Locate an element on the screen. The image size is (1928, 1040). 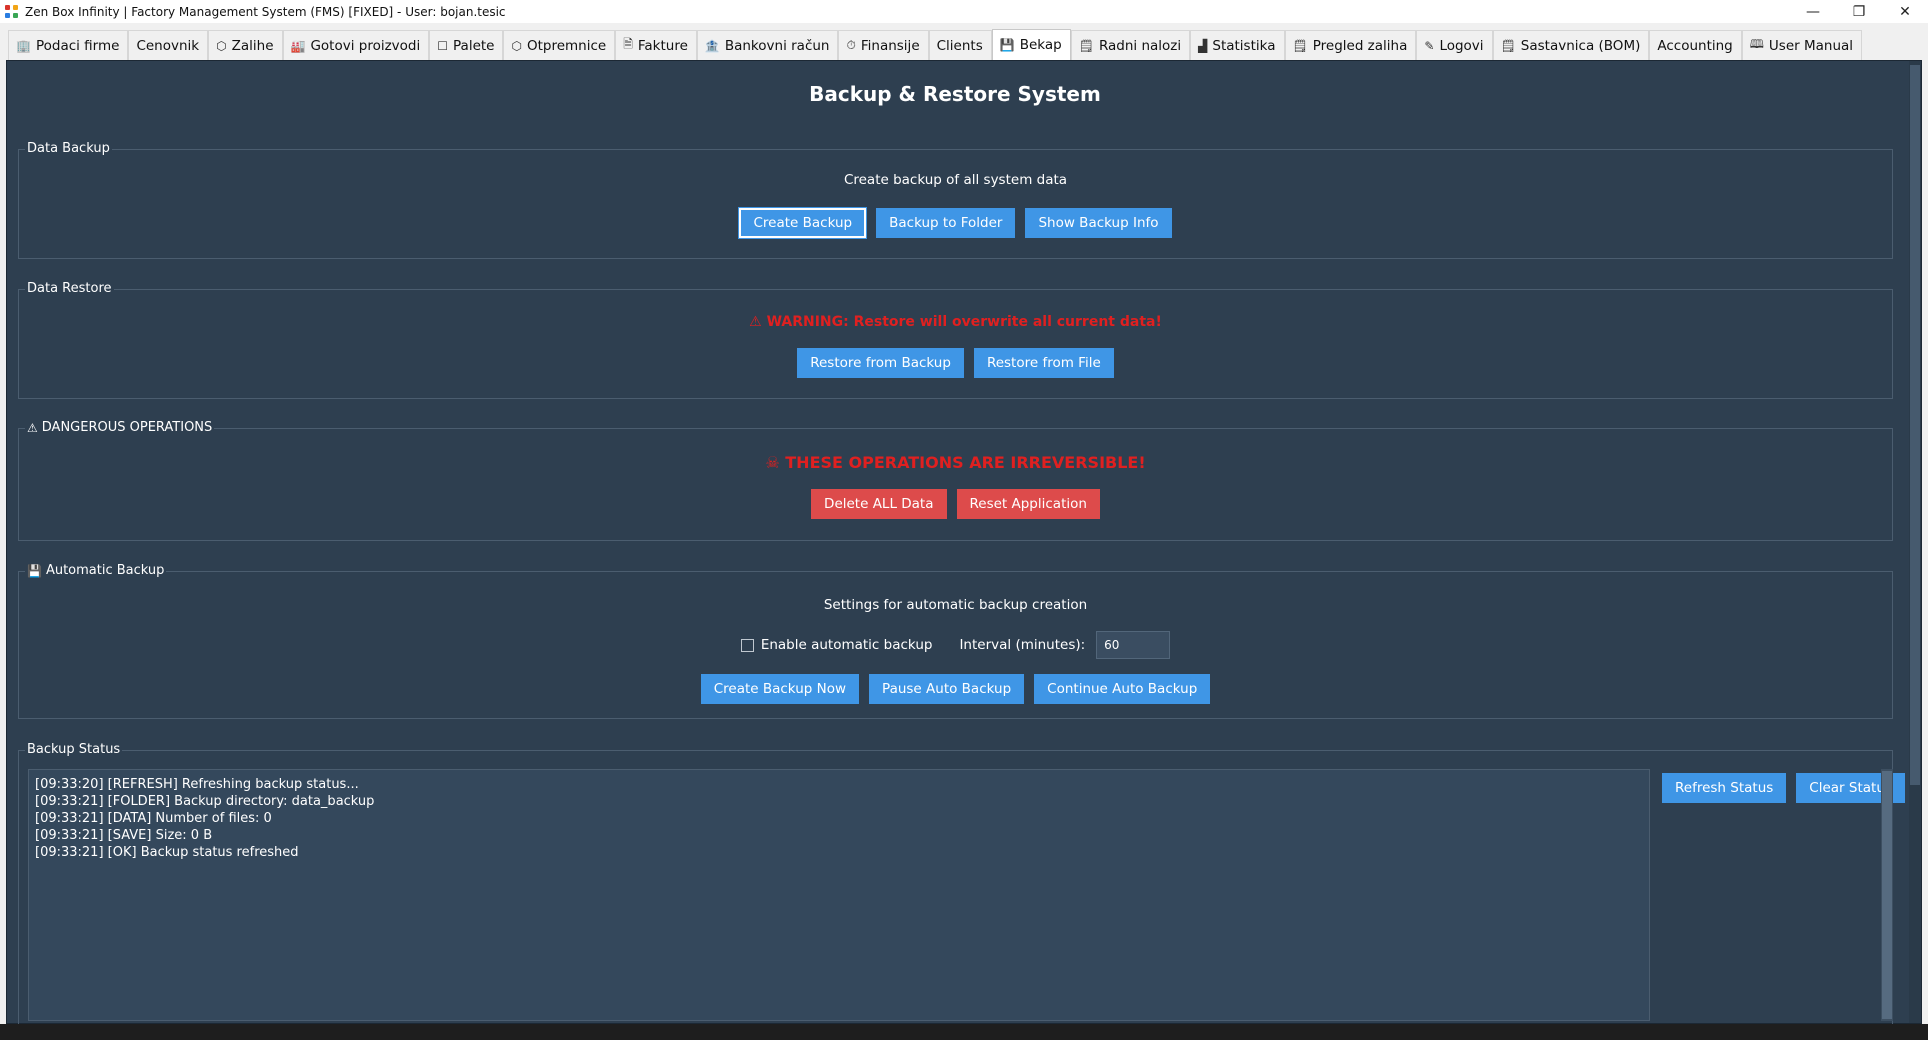
tab-label: Otpremnice is located at coordinates (566, 45).